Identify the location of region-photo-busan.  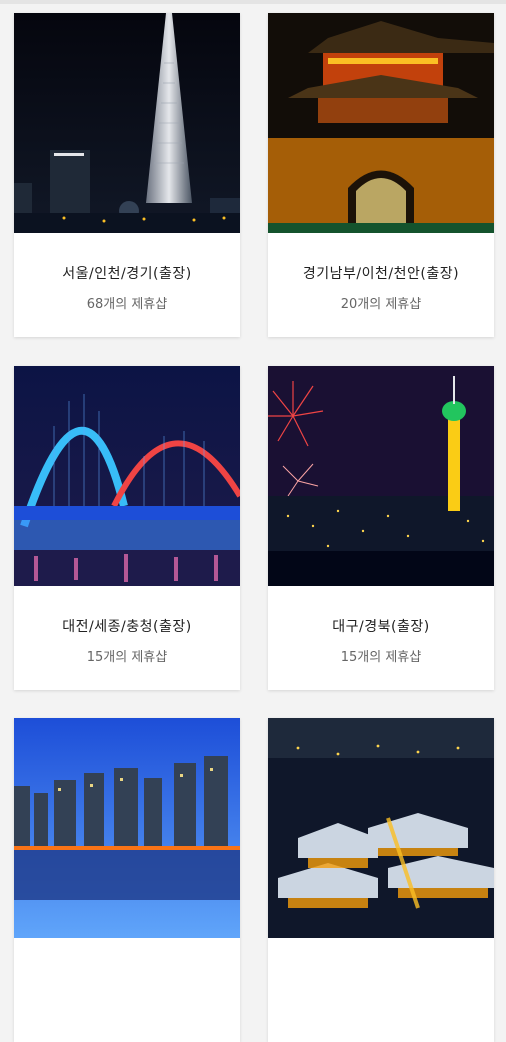
(127, 828).